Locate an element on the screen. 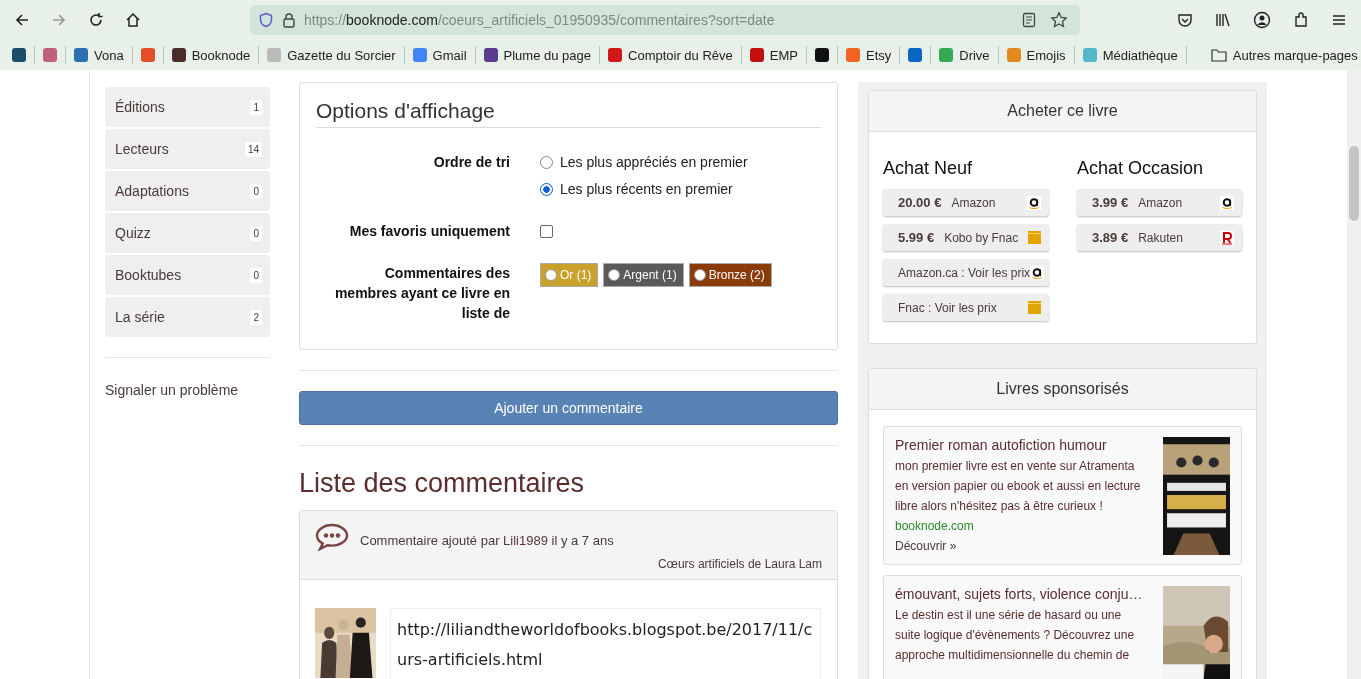  sponsored-title: Premier roman autofiction humour is located at coordinates (1001, 445).